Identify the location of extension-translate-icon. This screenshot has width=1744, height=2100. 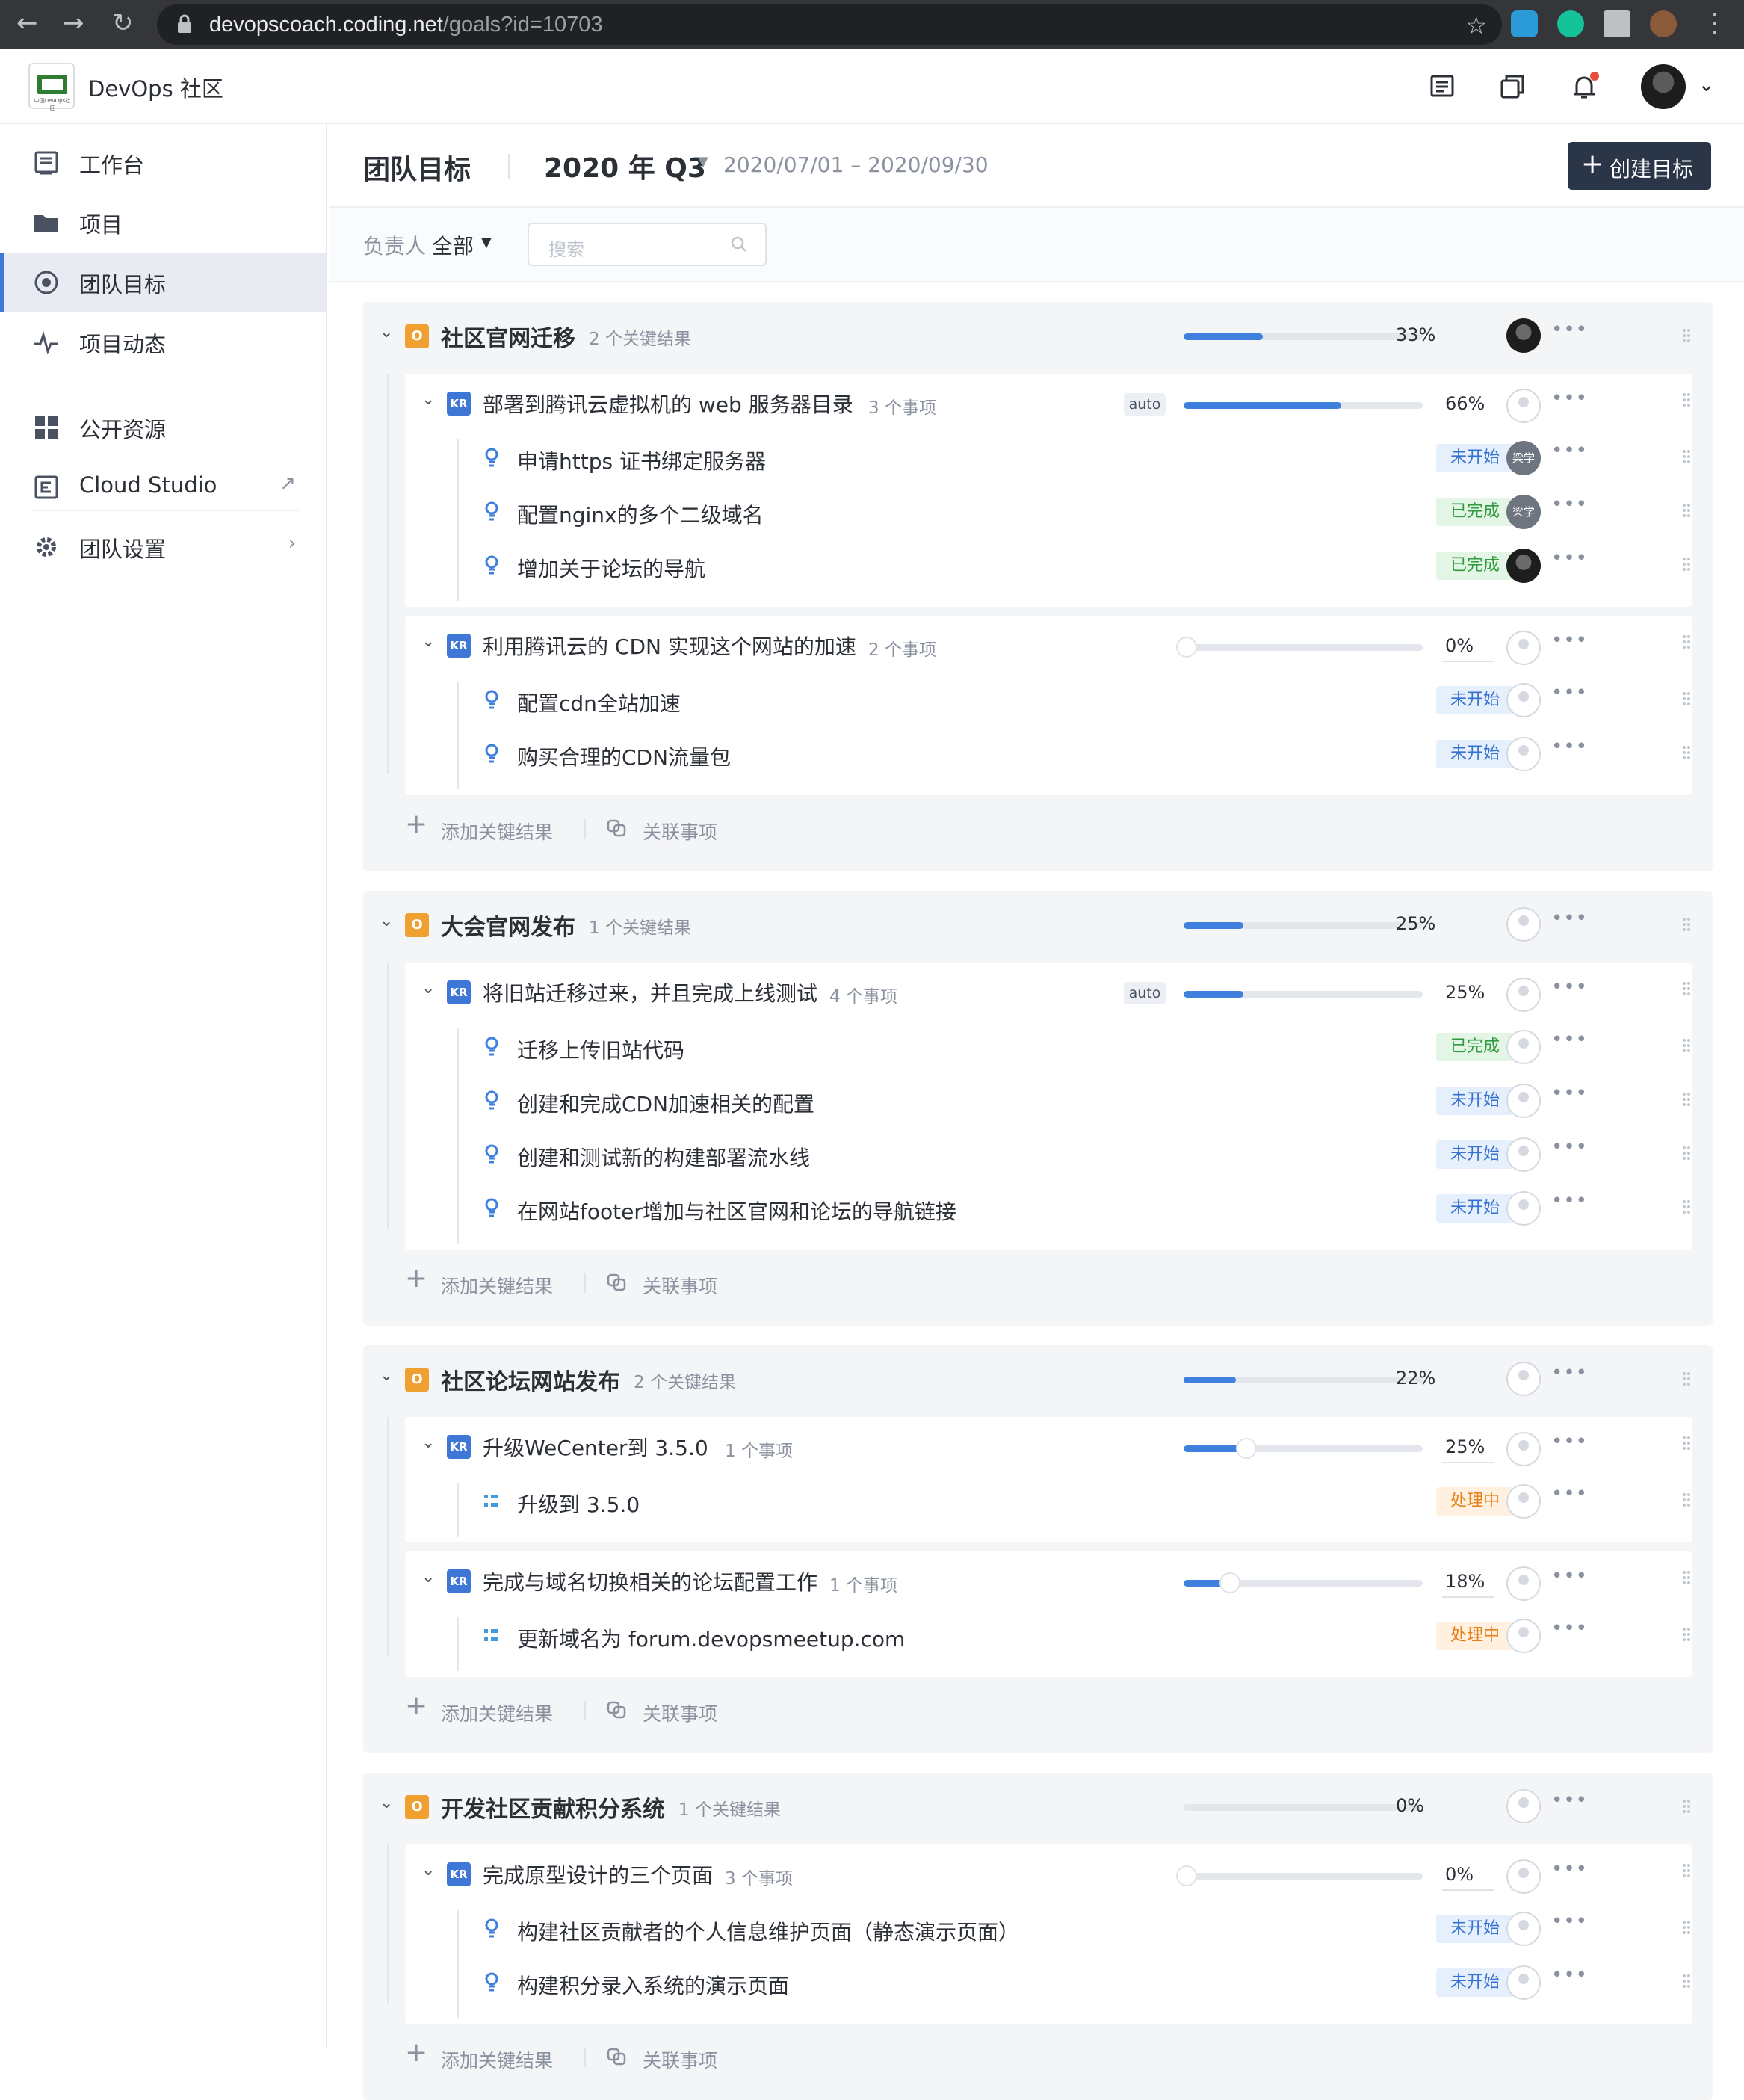
(1525, 23).